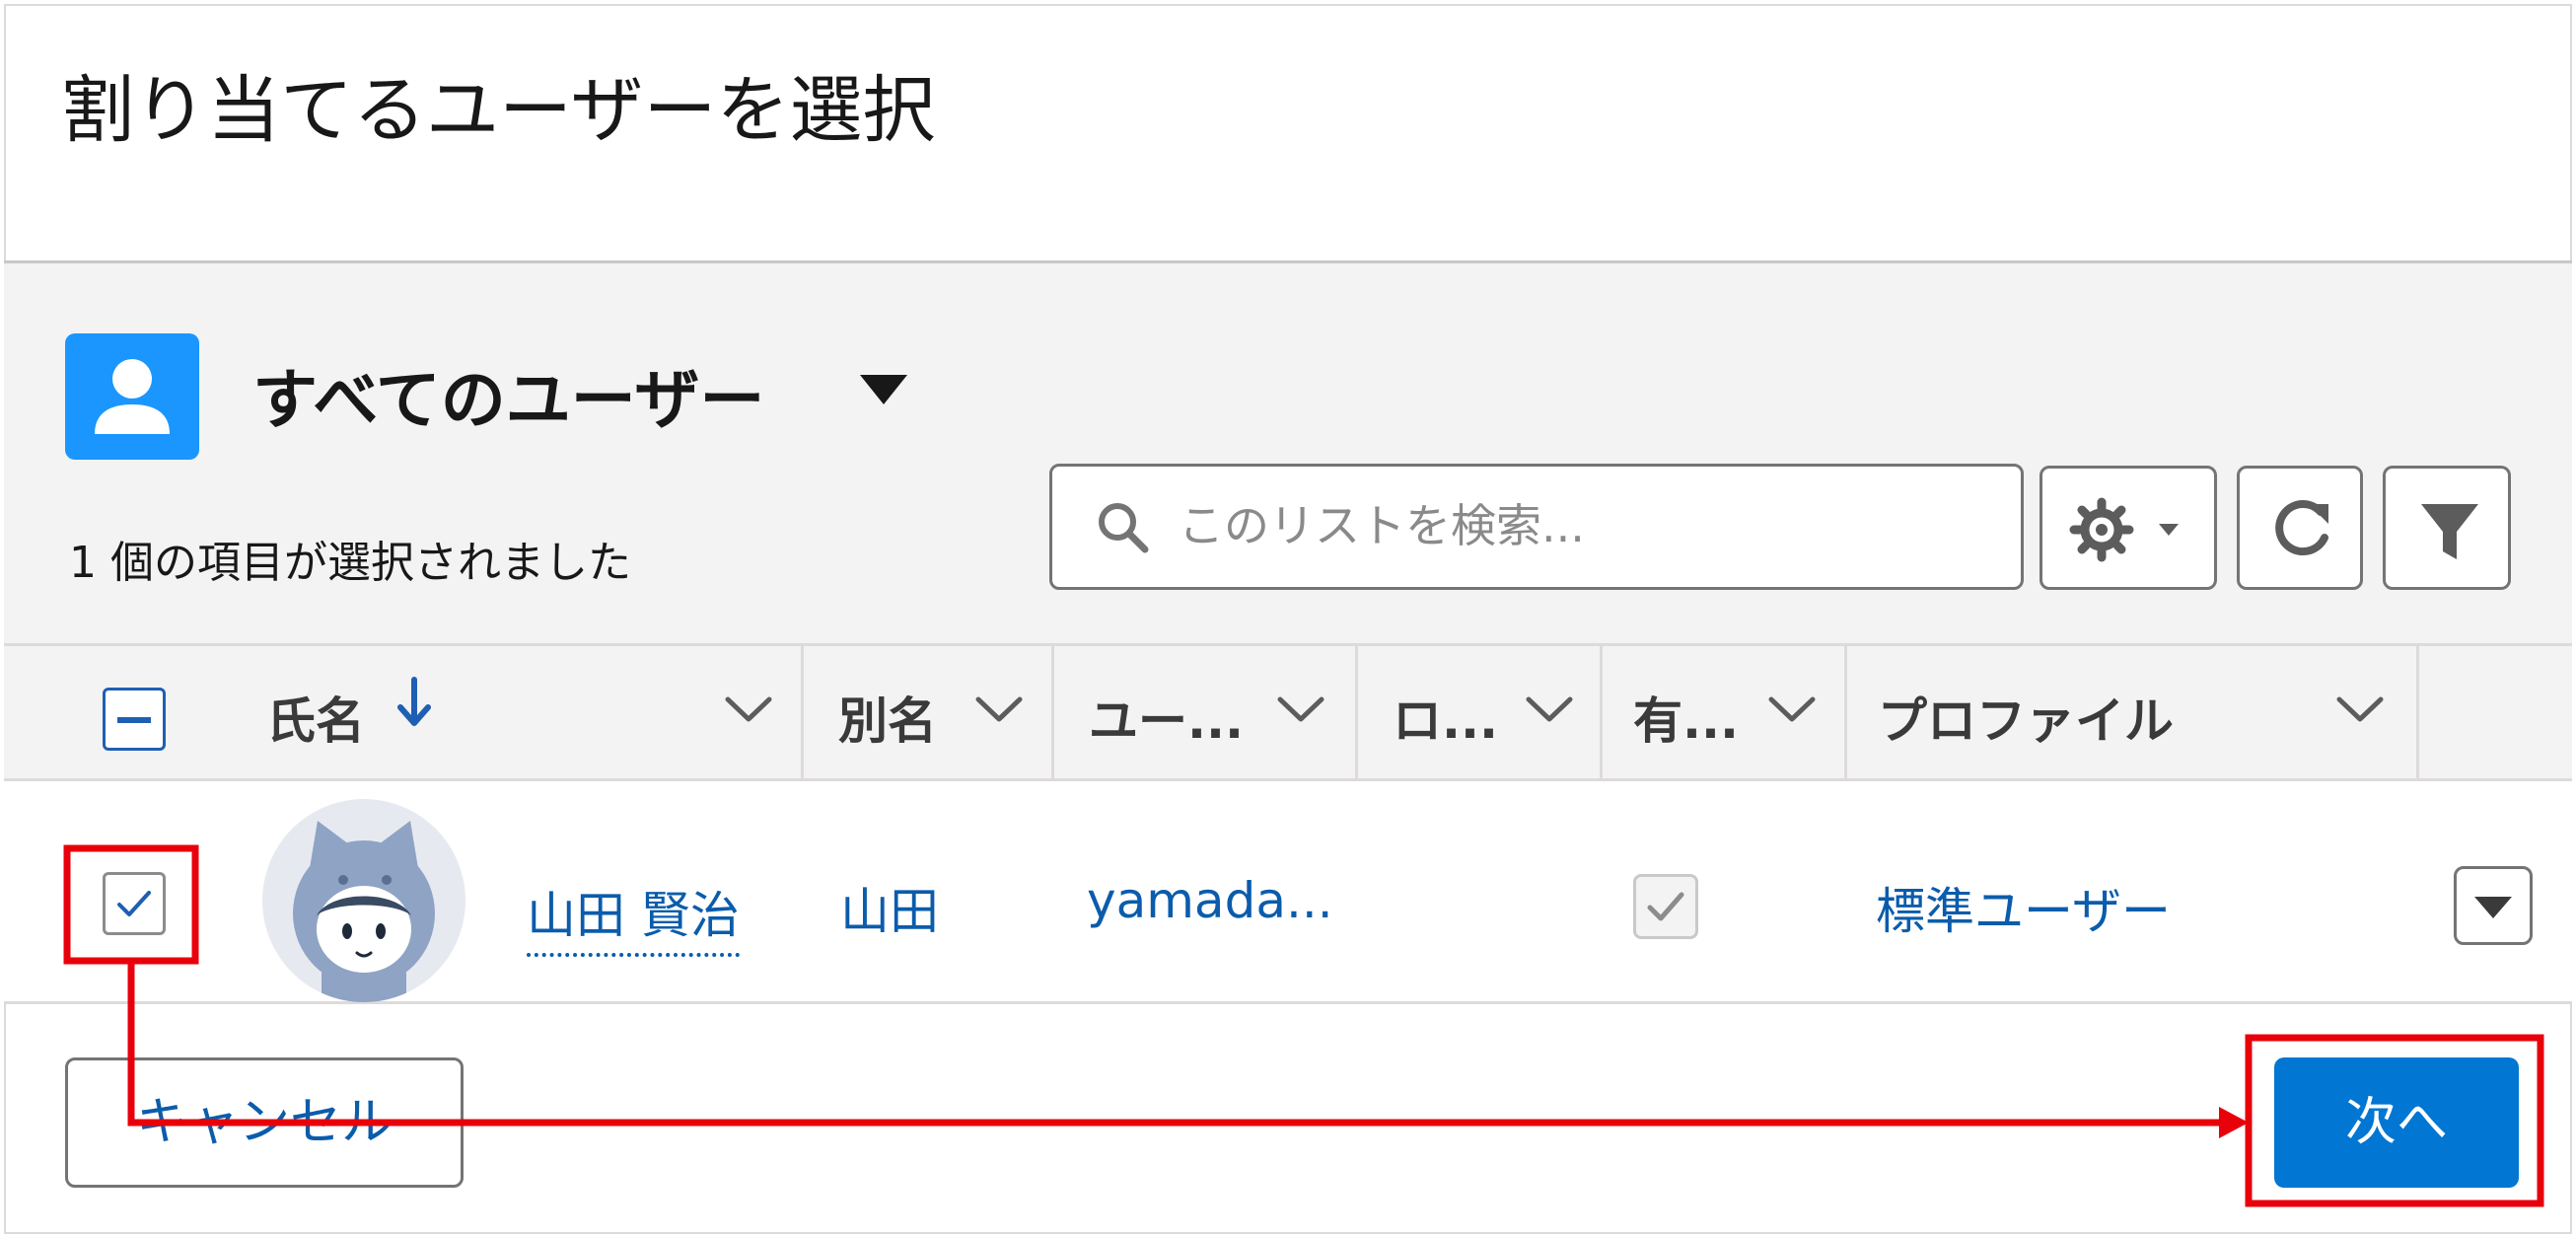  I want to click on list-search-box, so click(1536, 527).